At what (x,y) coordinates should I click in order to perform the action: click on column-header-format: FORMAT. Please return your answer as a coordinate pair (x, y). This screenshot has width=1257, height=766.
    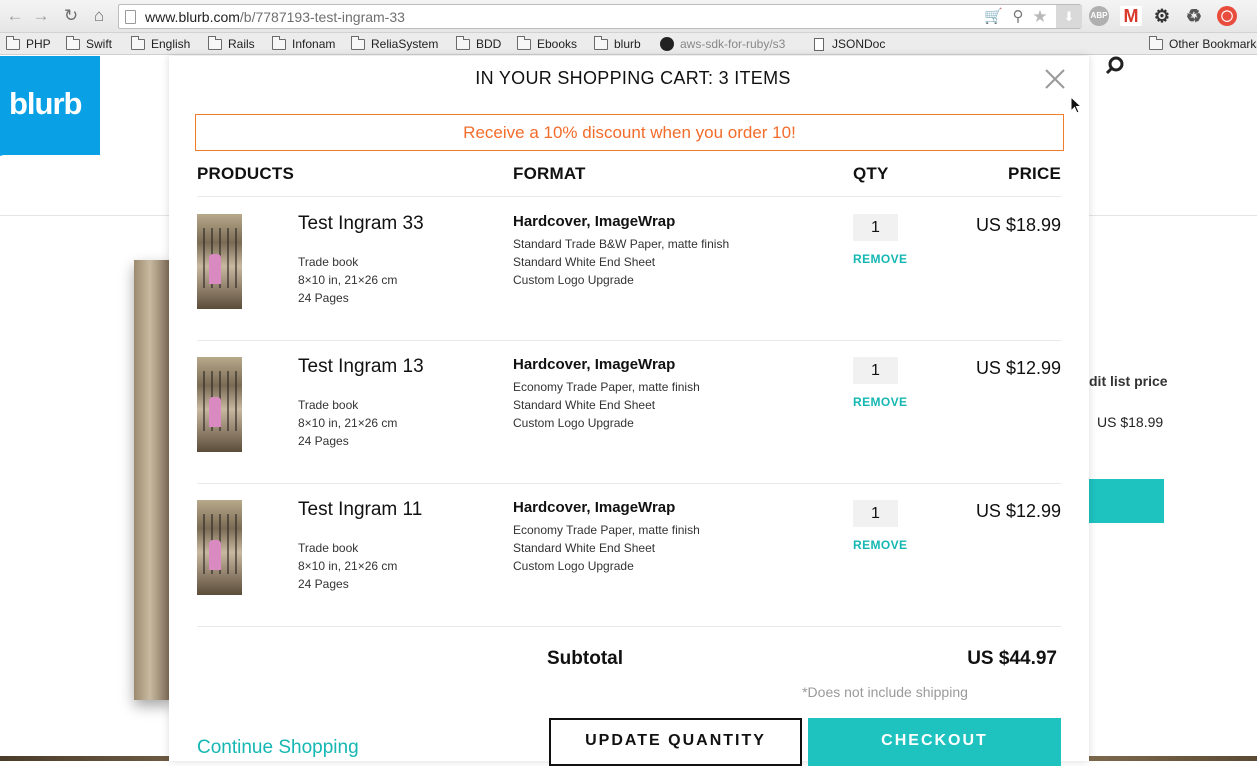
    Looking at the image, I should click on (549, 173).